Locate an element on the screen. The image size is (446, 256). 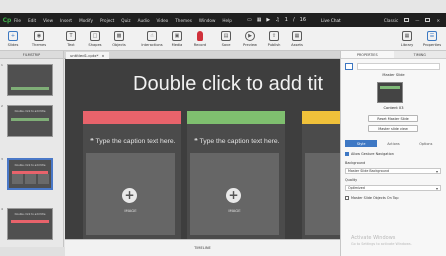
objects-on-top-row: Master Slide Objects On Top is located at coordinates (372, 198).